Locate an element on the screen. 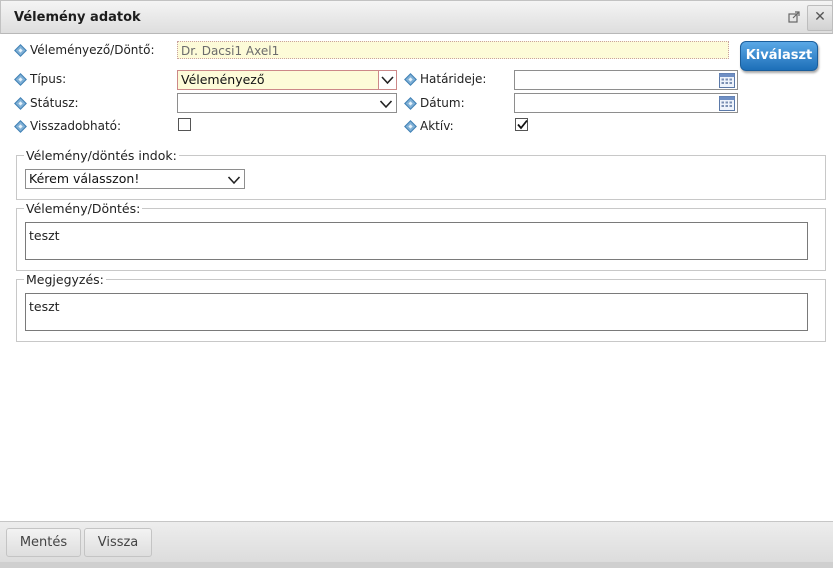 The width and height of the screenshot is (833, 568). dialog-titlebar: Vélemény adatok ✕ is located at coordinates (416, 17).